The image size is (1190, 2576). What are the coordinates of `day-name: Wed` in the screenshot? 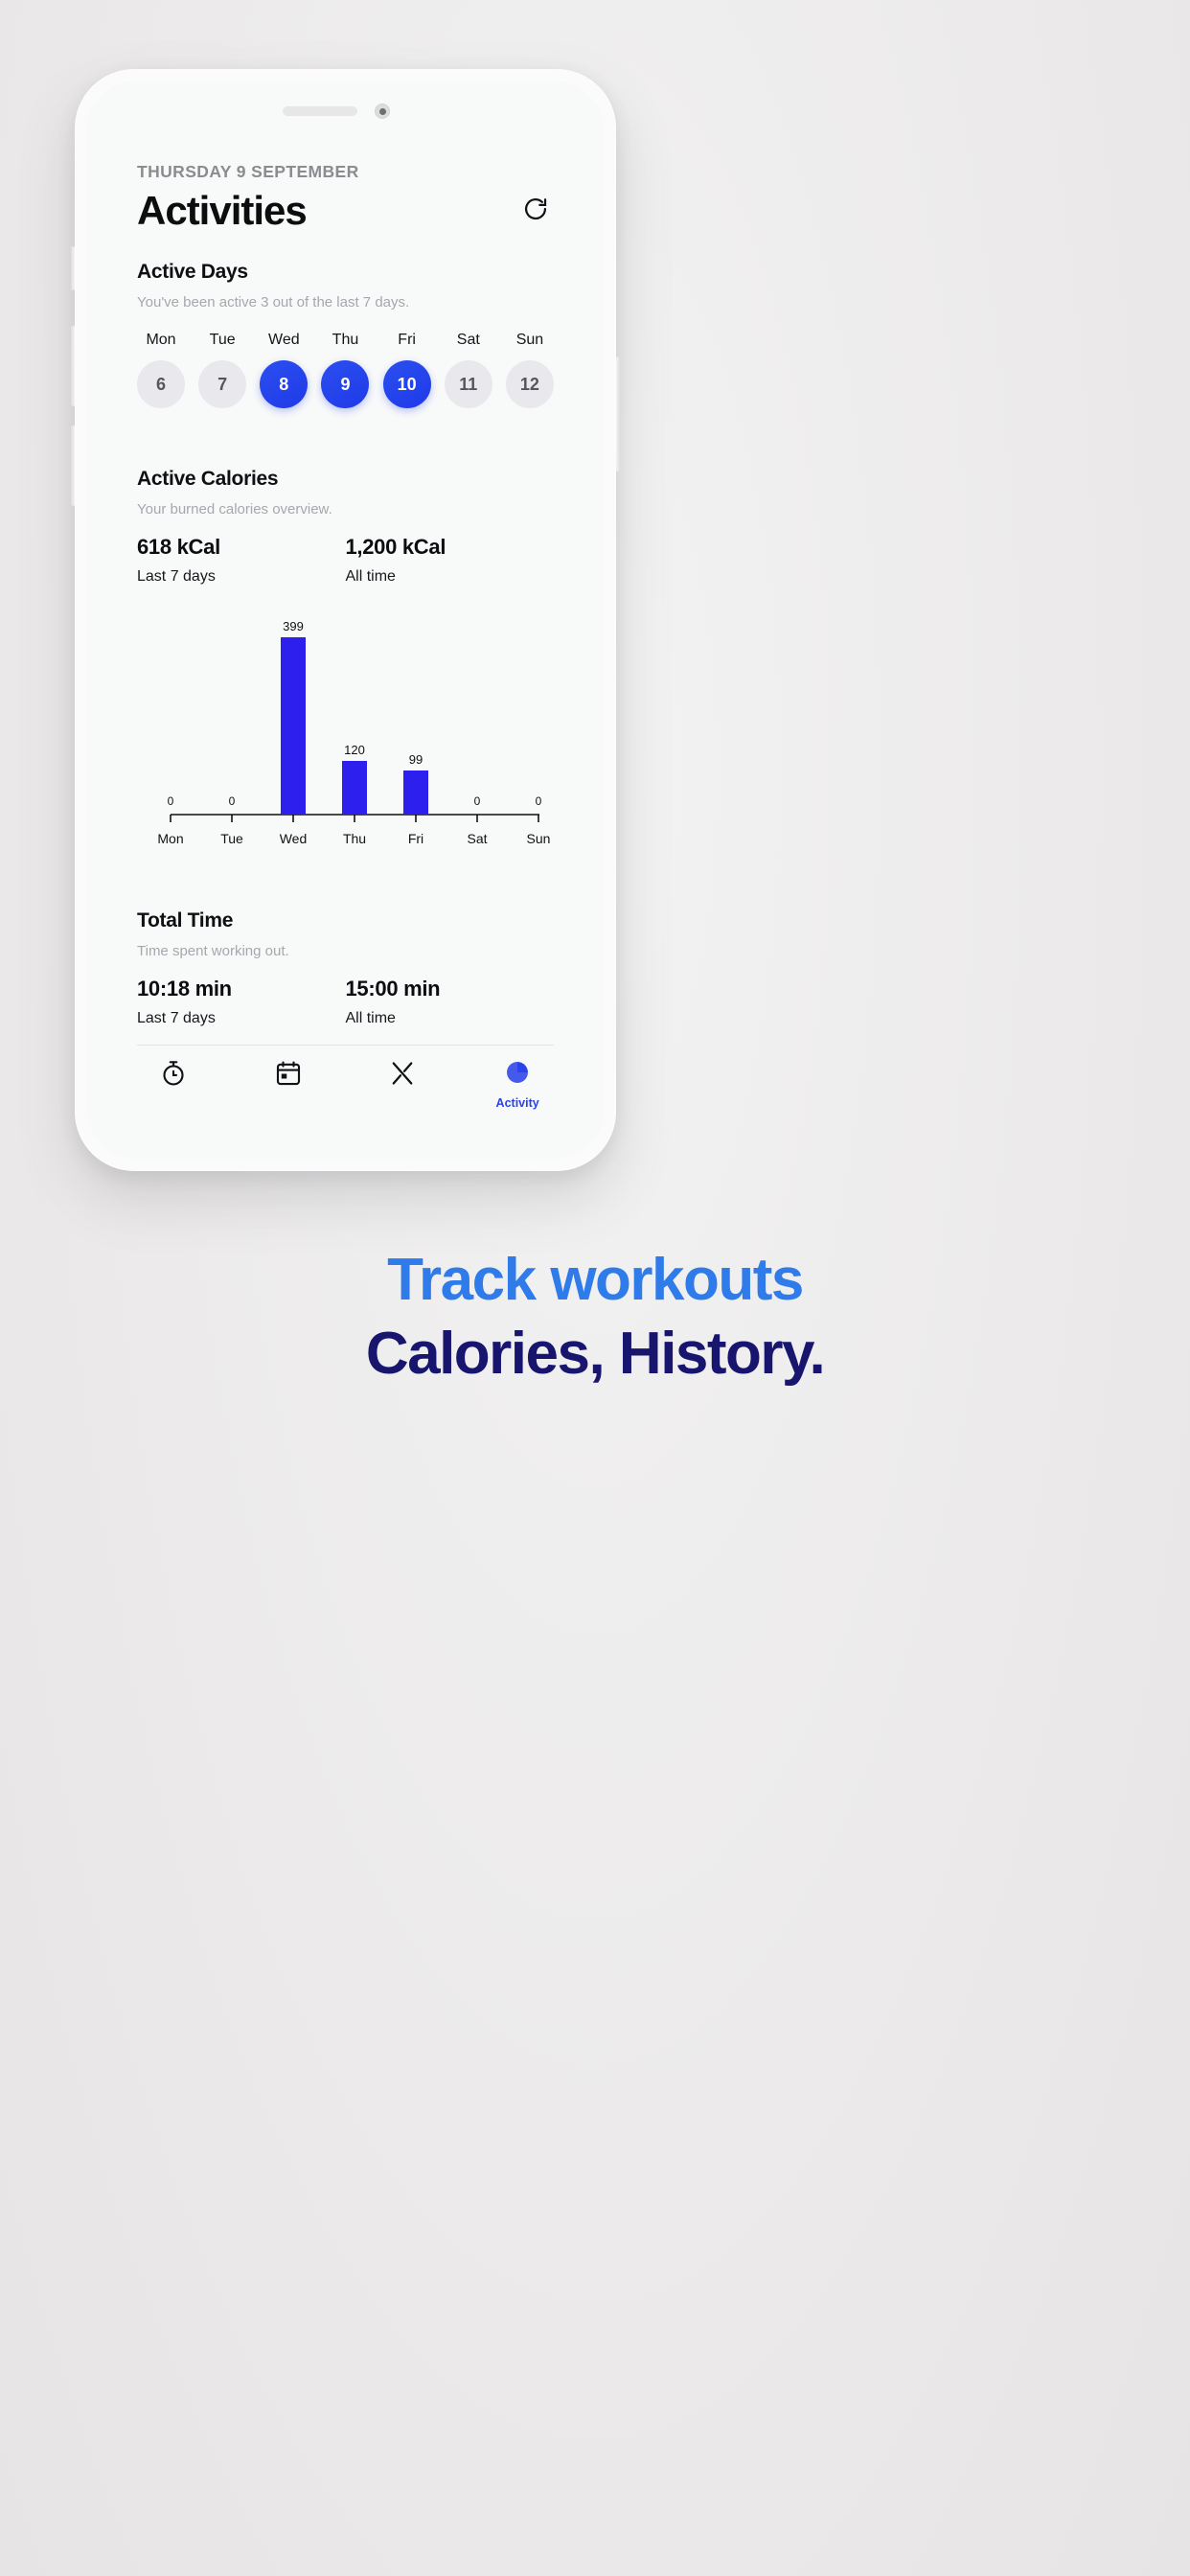 It's located at (284, 340).